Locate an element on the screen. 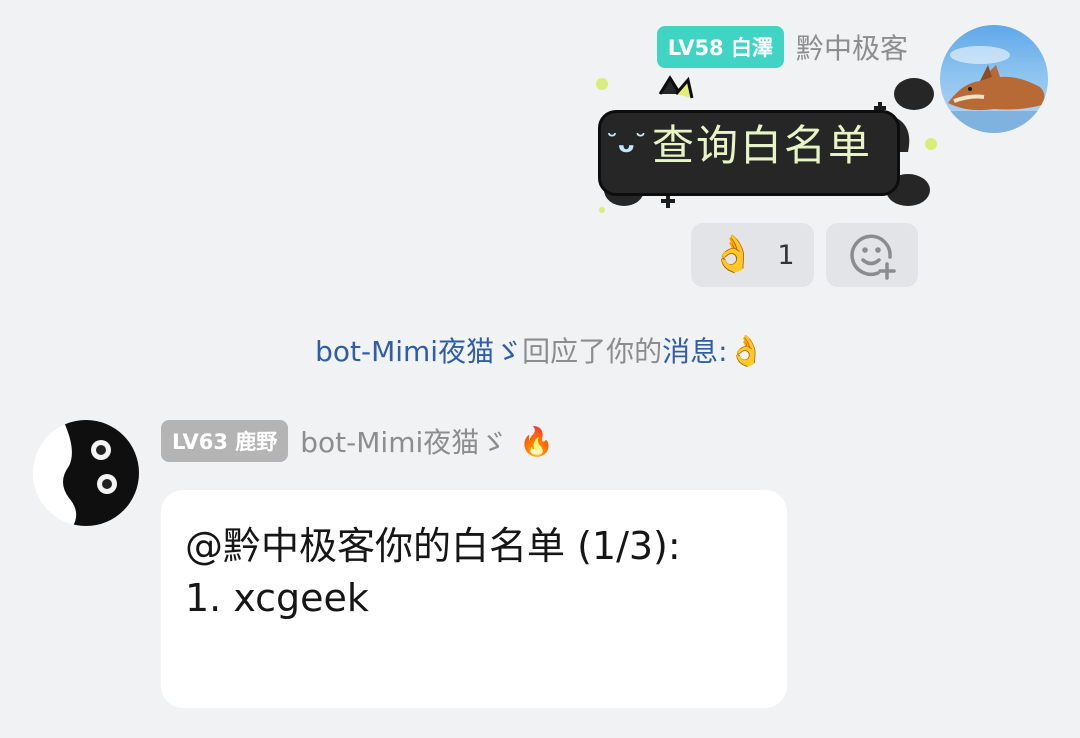  add-reaction-smiley-icon is located at coordinates (873, 257).